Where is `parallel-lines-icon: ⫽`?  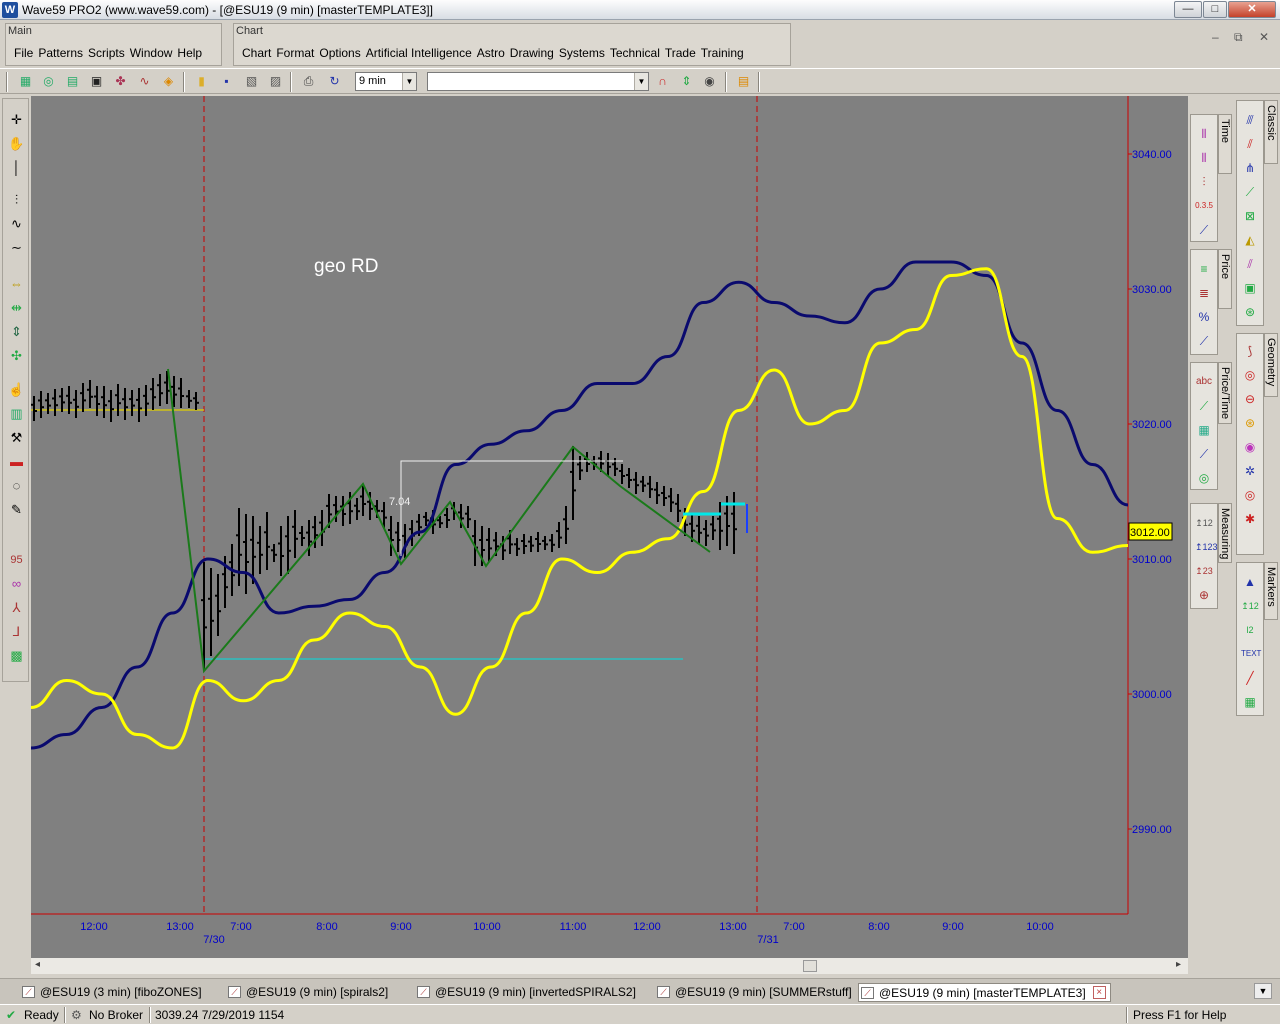
parallel-lines-icon: ⫽ is located at coordinates (1250, 144).